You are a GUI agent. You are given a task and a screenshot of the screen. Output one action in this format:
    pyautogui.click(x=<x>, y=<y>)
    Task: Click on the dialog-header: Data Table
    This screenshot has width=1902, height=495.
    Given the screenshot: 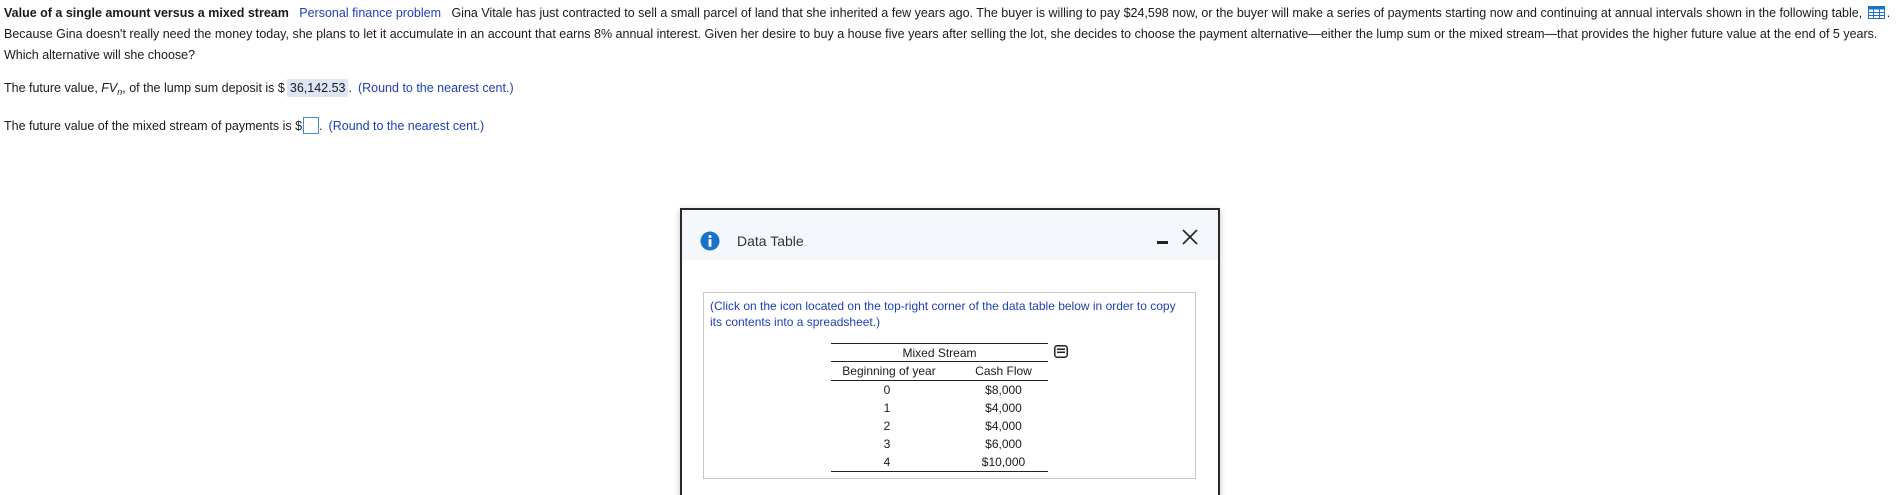 What is the action you would take?
    pyautogui.click(x=950, y=235)
    